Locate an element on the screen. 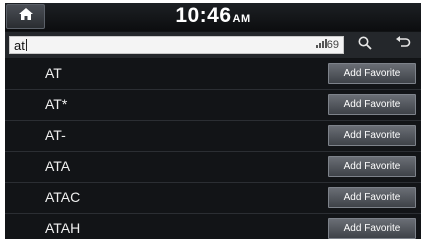 Image resolution: width=425 pixels, height=243 pixels. back-icon is located at coordinates (403, 45).